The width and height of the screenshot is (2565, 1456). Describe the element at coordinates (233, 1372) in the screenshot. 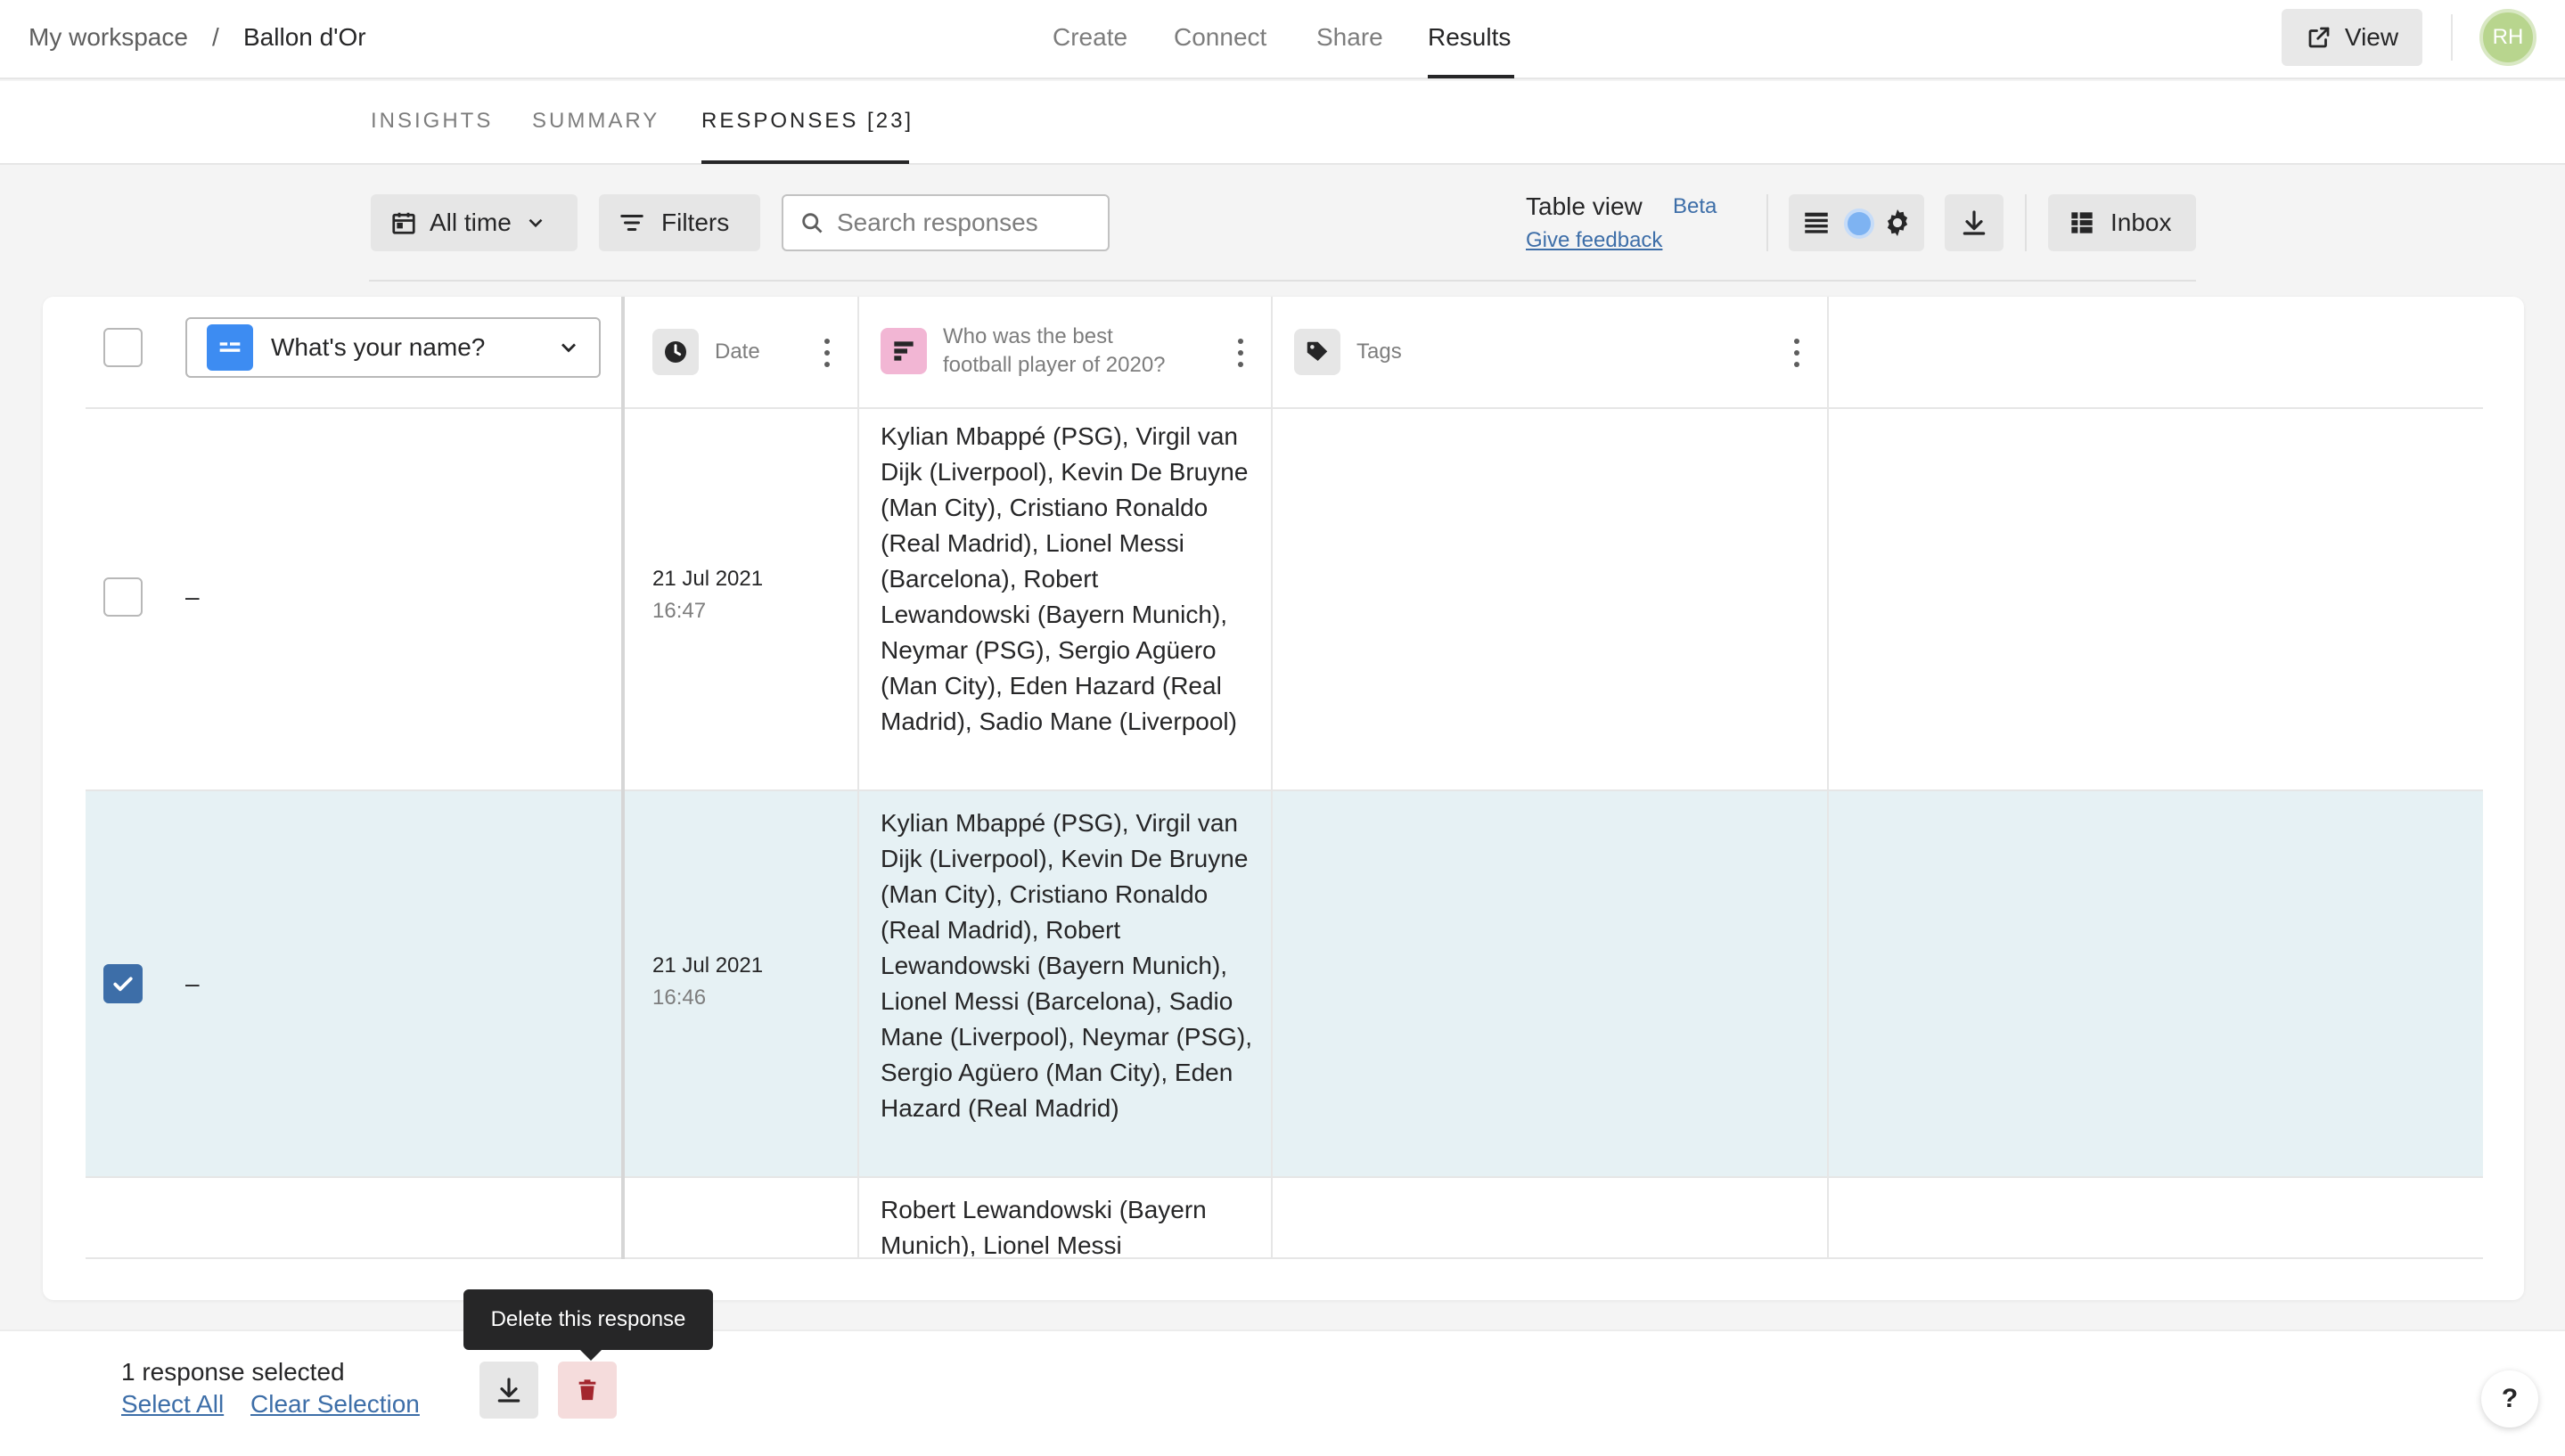

I see `selection-count: 1 response selected` at that location.